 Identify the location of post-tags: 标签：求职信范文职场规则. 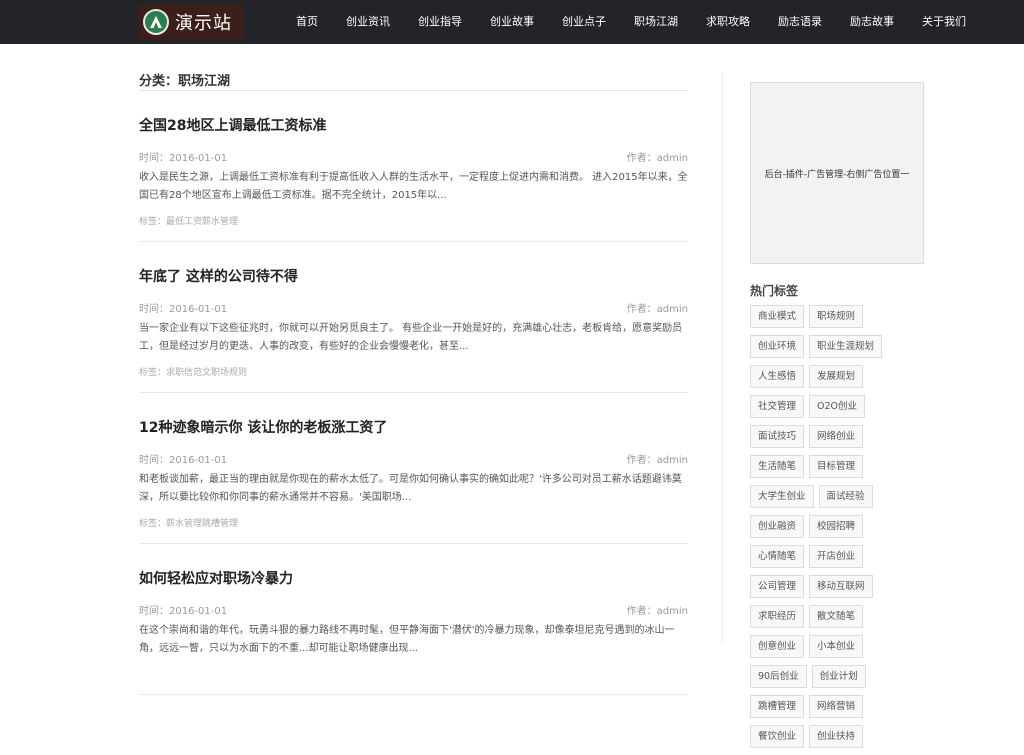
(193, 371).